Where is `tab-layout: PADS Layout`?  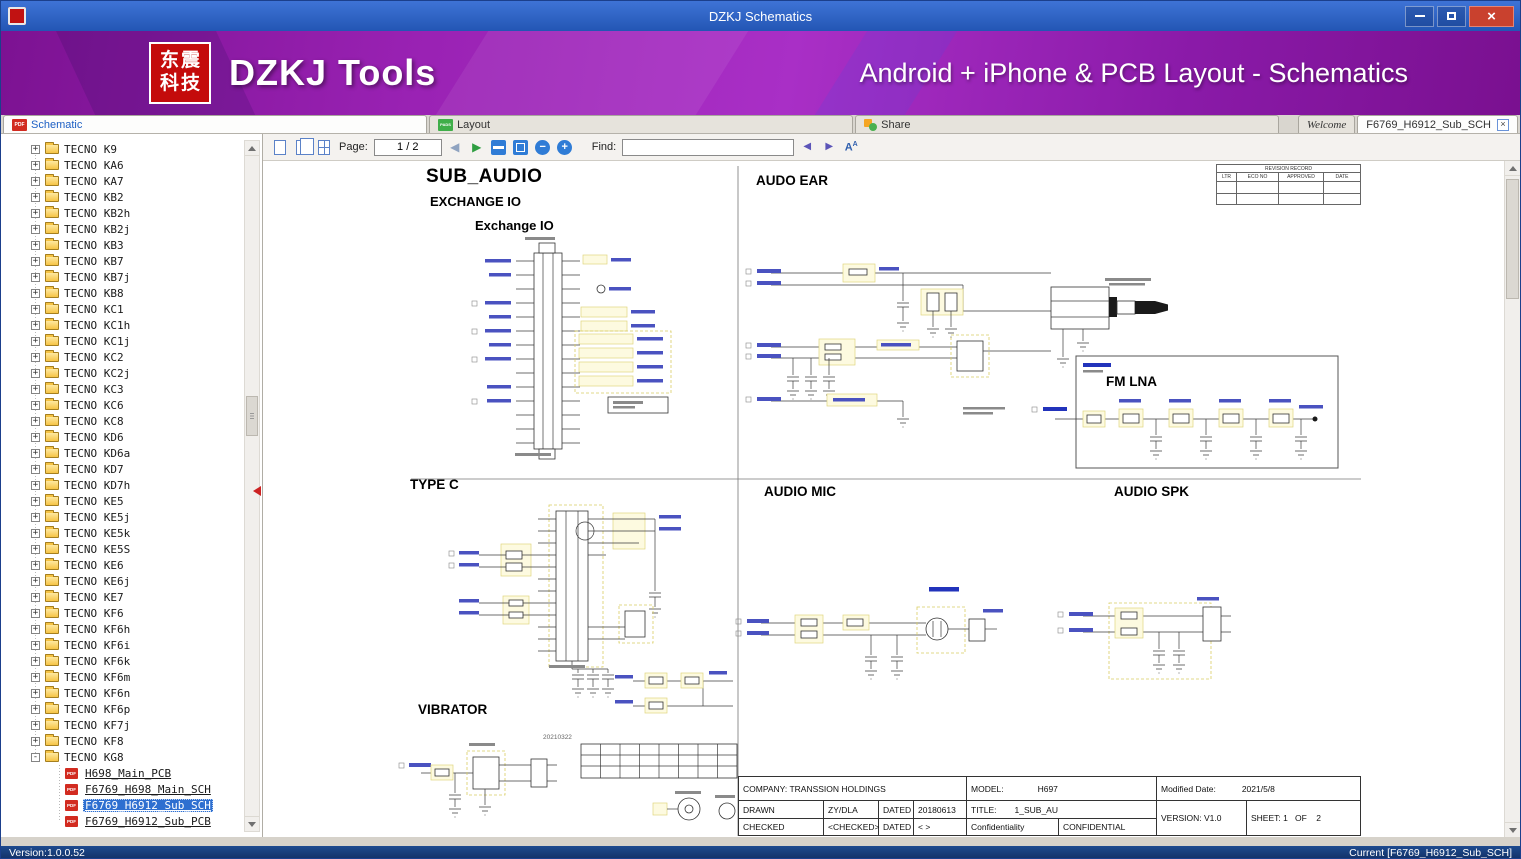 tab-layout: PADS Layout is located at coordinates (641, 124).